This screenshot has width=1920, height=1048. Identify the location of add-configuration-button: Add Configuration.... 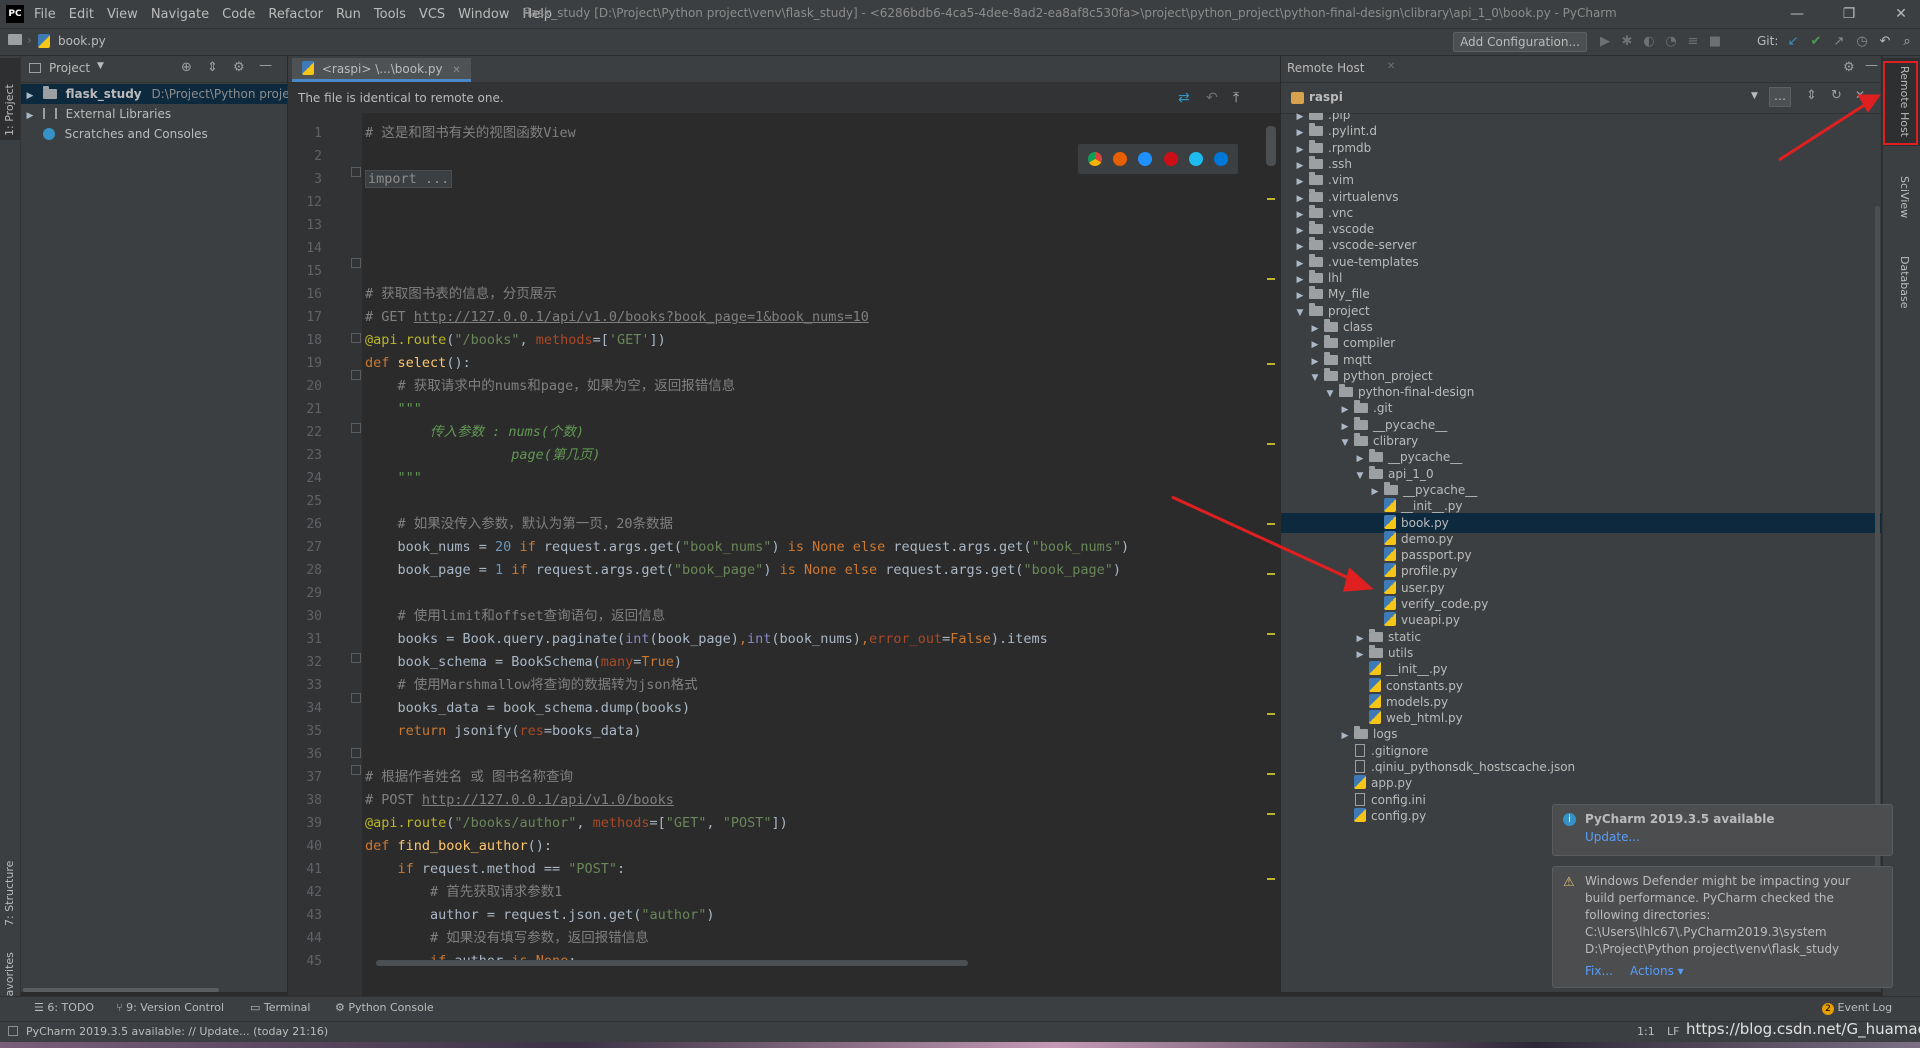
(1520, 42).